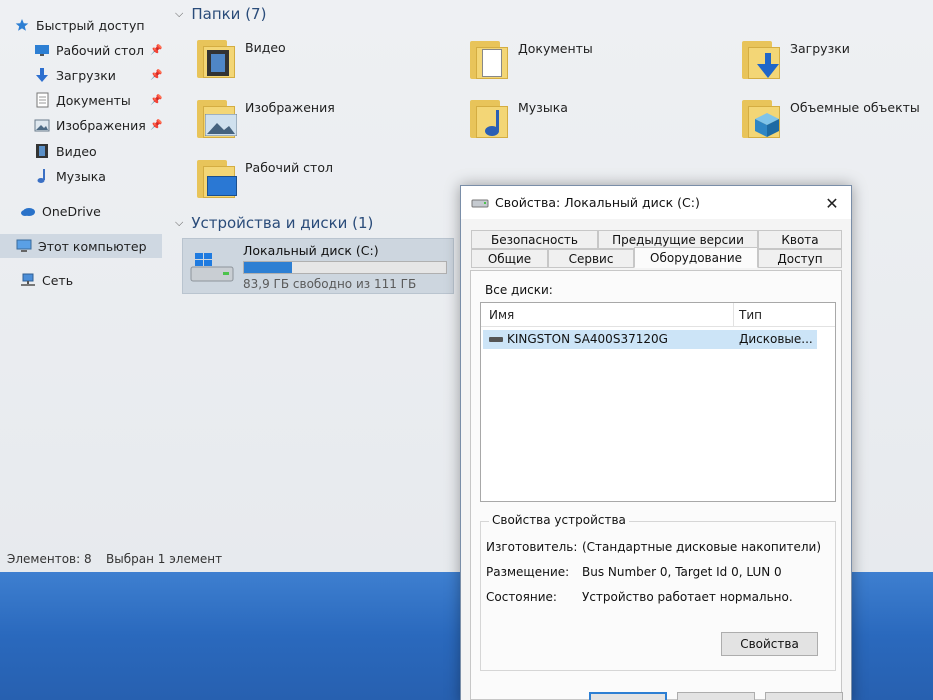 This screenshot has width=933, height=700. I want to click on nav-network-label: Сеть, so click(58, 280).